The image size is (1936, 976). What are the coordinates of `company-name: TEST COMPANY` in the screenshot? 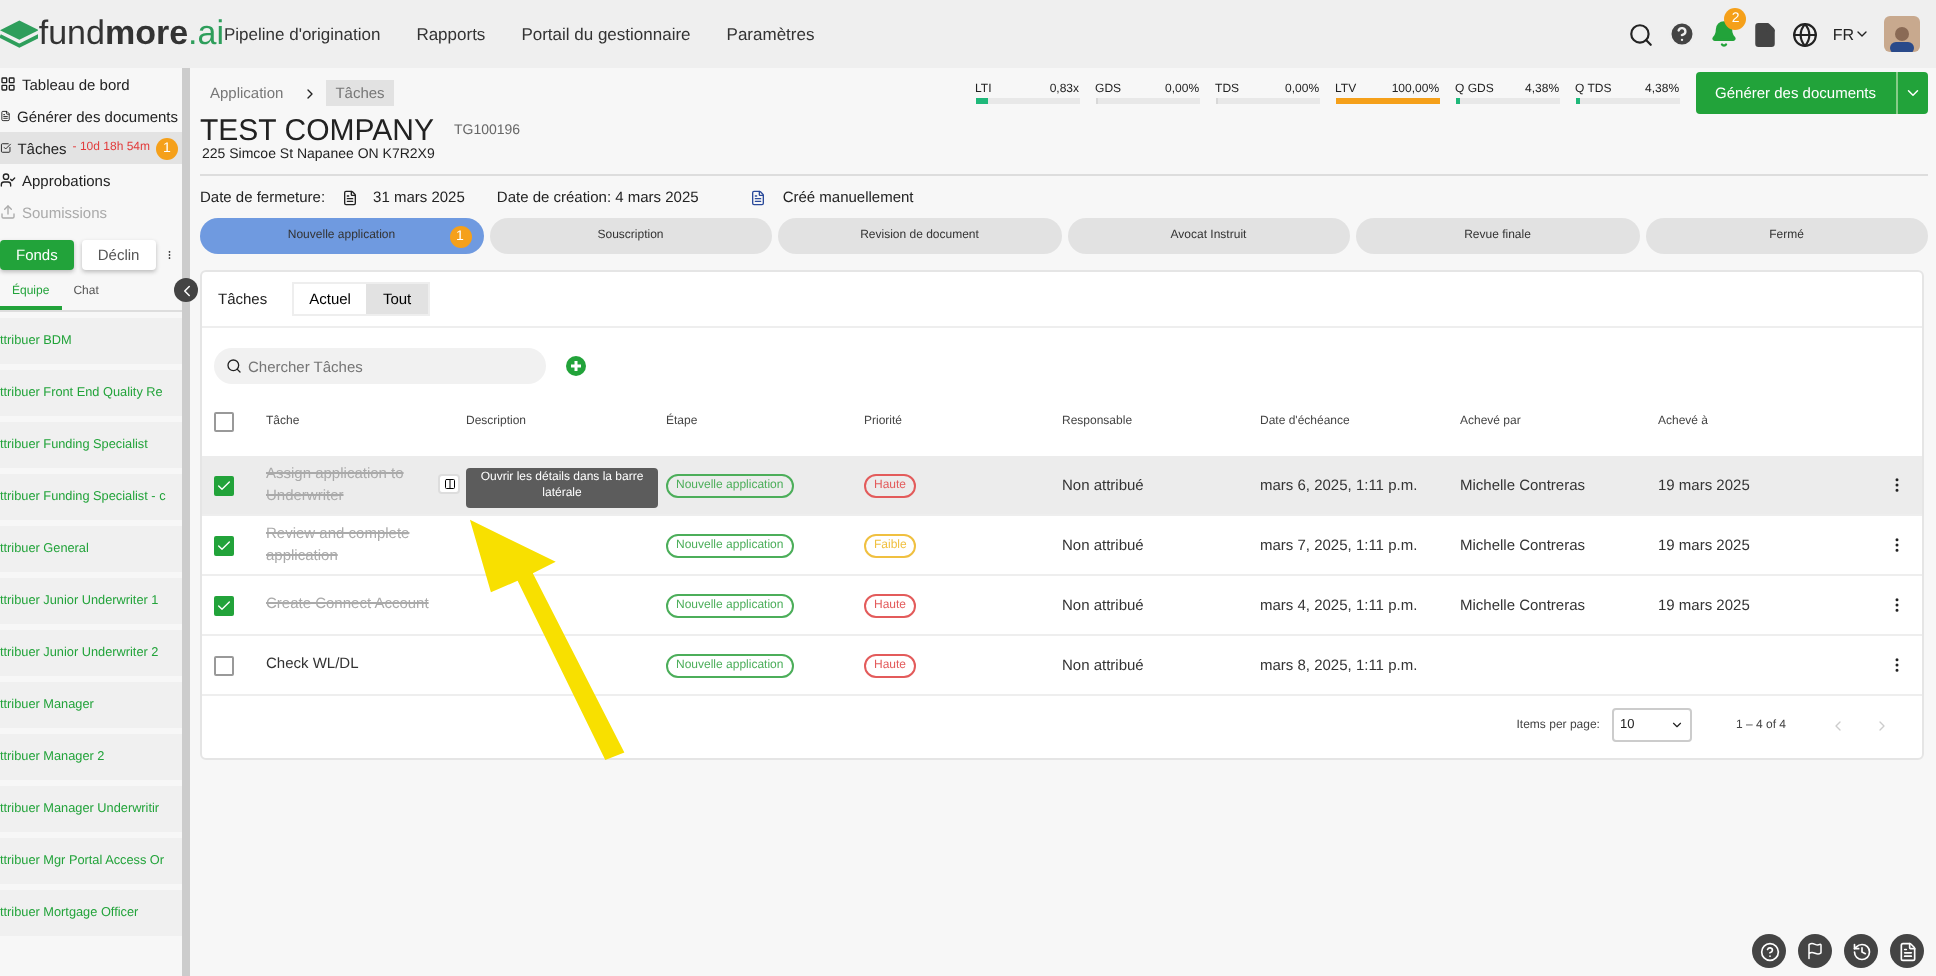 It's located at (317, 131).